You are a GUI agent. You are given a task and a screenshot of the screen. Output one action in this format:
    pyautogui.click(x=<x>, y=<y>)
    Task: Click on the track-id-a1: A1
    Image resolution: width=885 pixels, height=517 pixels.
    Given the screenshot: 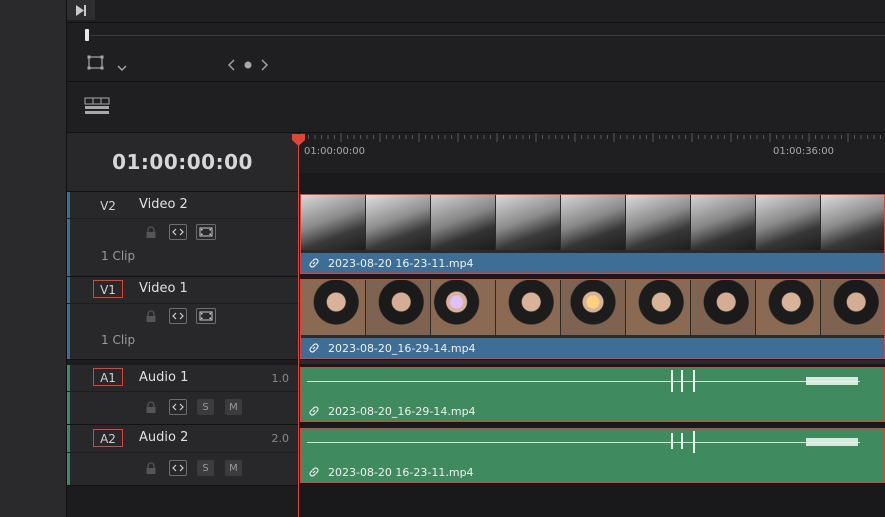 What is the action you would take?
    pyautogui.click(x=108, y=377)
    